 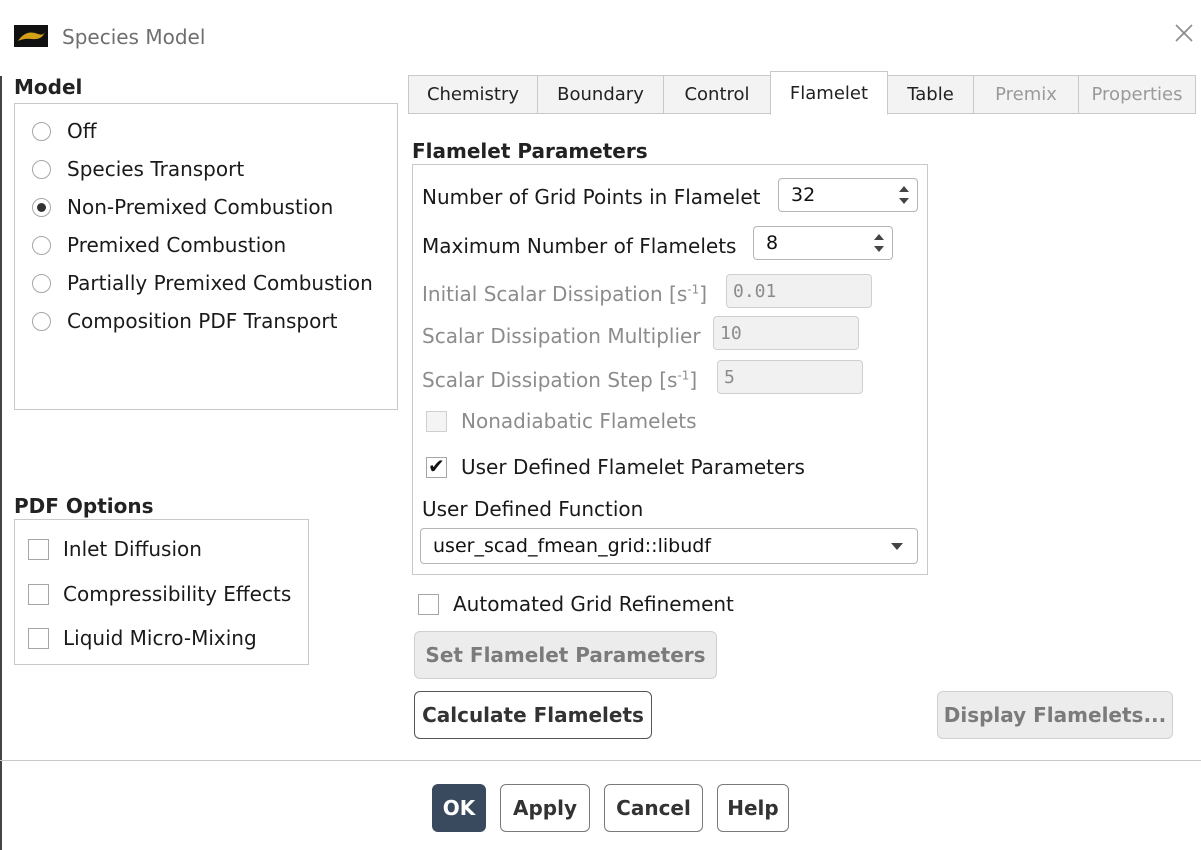 What do you see at coordinates (530, 151) in the screenshot?
I see `flamelet-parameters-label: Flamelet Parameters` at bounding box center [530, 151].